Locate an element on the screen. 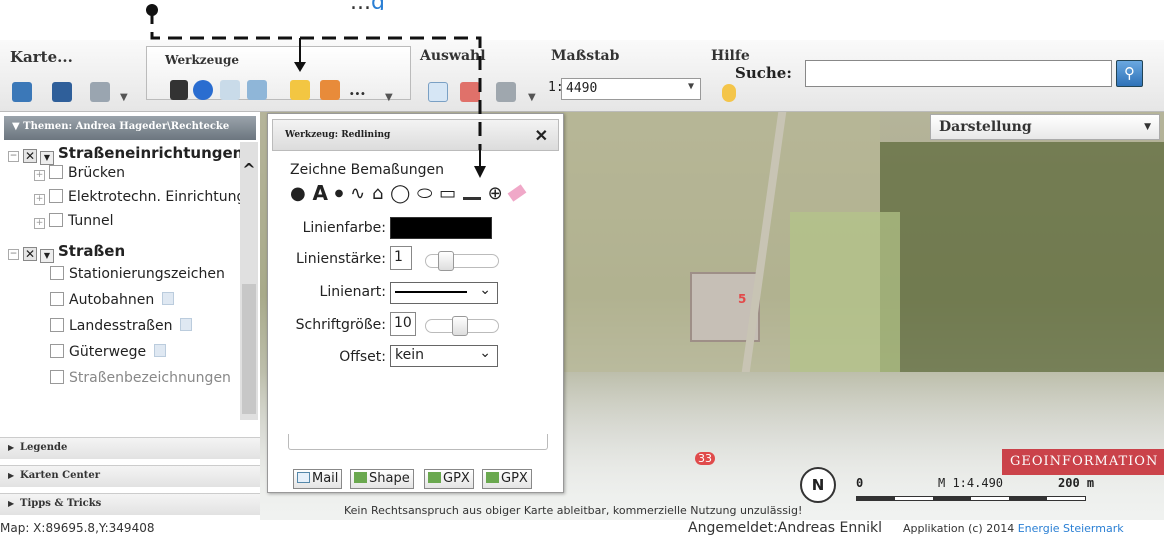  tree-item-strassenbezeichnungen: Straßenbezeichnungen is located at coordinates (140, 378).